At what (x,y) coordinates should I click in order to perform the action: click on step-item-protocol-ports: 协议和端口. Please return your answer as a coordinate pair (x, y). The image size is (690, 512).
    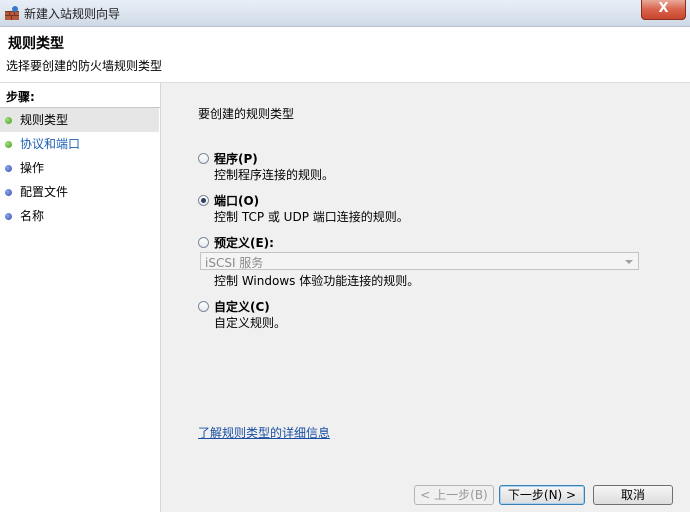
    Looking at the image, I should click on (79, 144).